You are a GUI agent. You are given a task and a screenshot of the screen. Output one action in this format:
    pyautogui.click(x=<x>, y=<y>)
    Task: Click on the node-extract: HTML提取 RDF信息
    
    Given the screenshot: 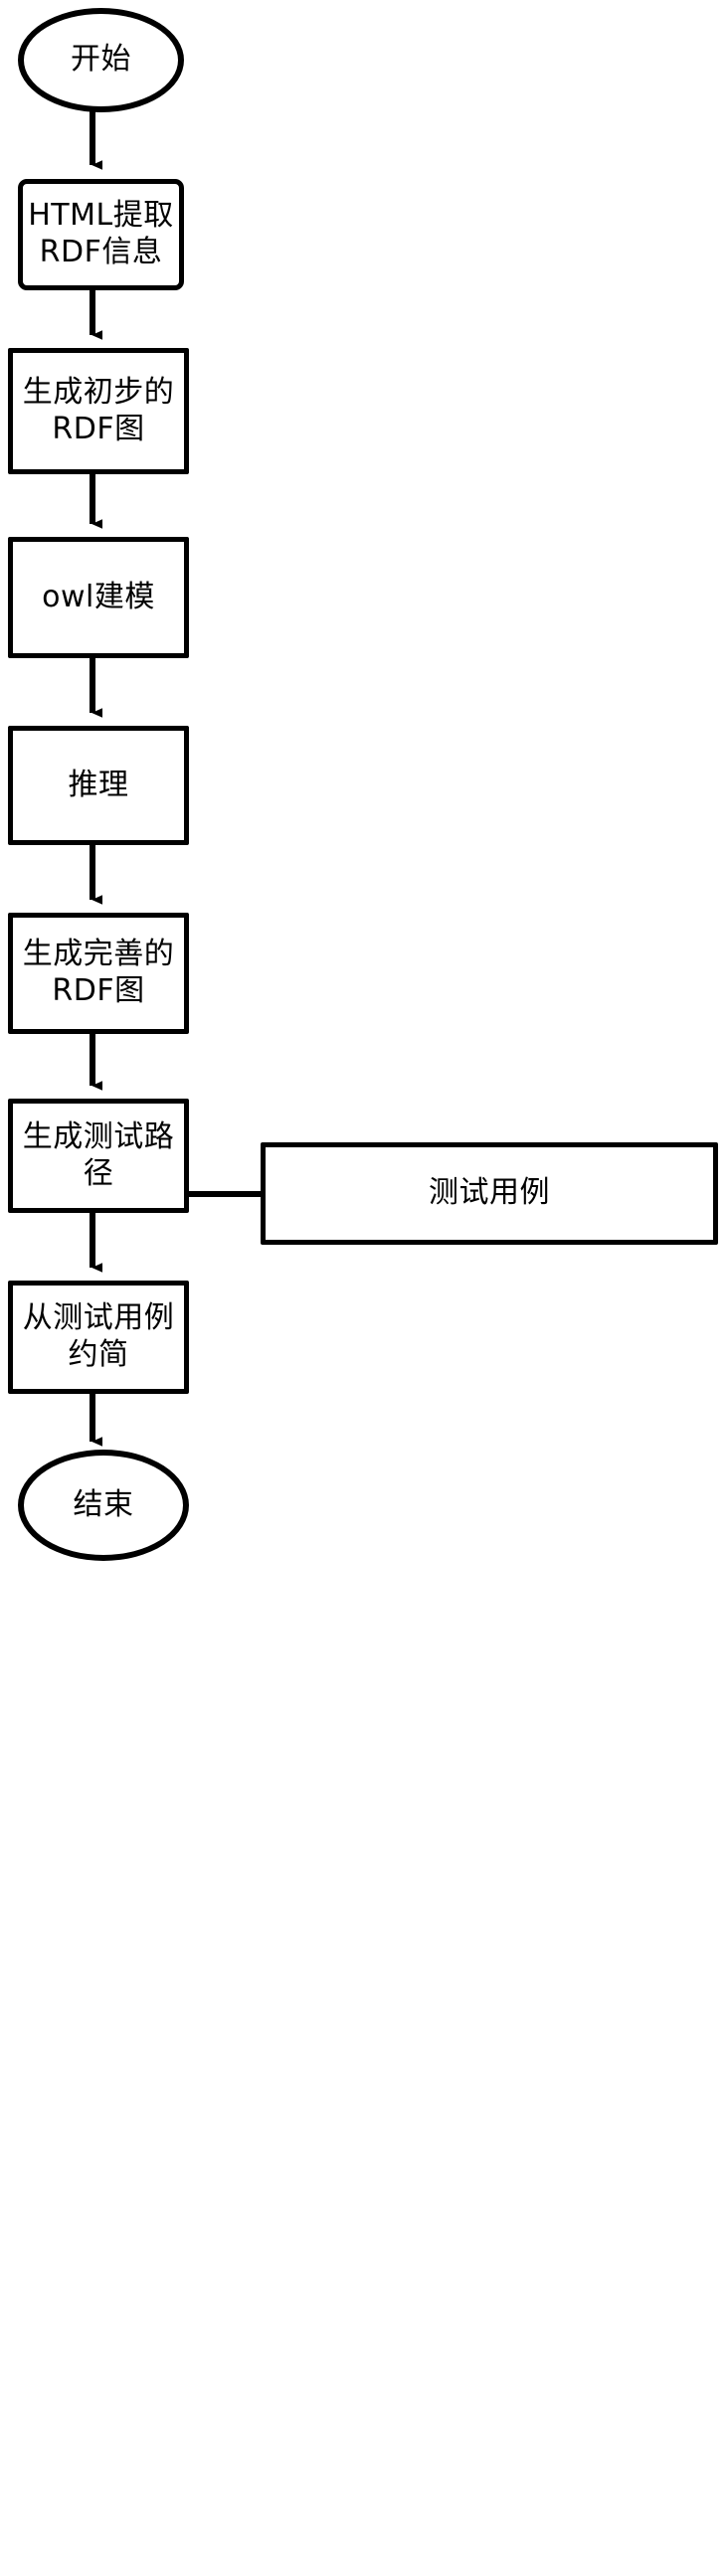 What is the action you would take?
    pyautogui.click(x=101, y=234)
    